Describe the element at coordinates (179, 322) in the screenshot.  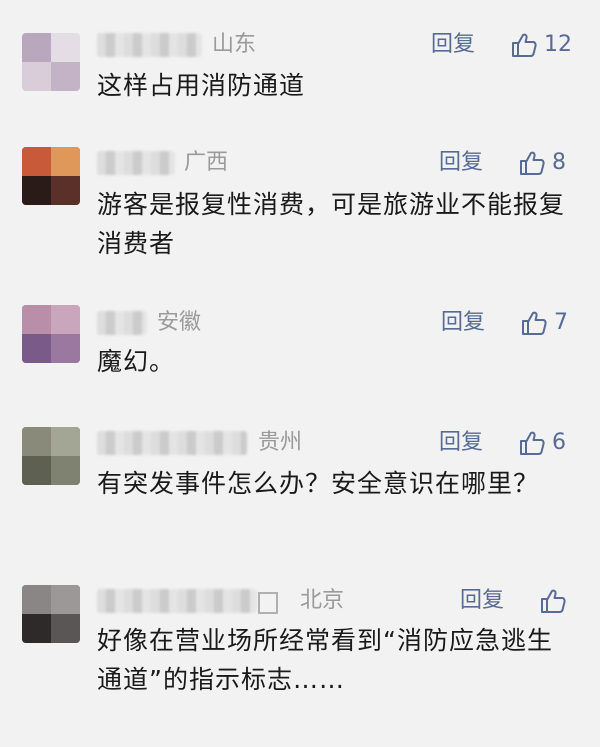
I see `location-label: 安徽` at that location.